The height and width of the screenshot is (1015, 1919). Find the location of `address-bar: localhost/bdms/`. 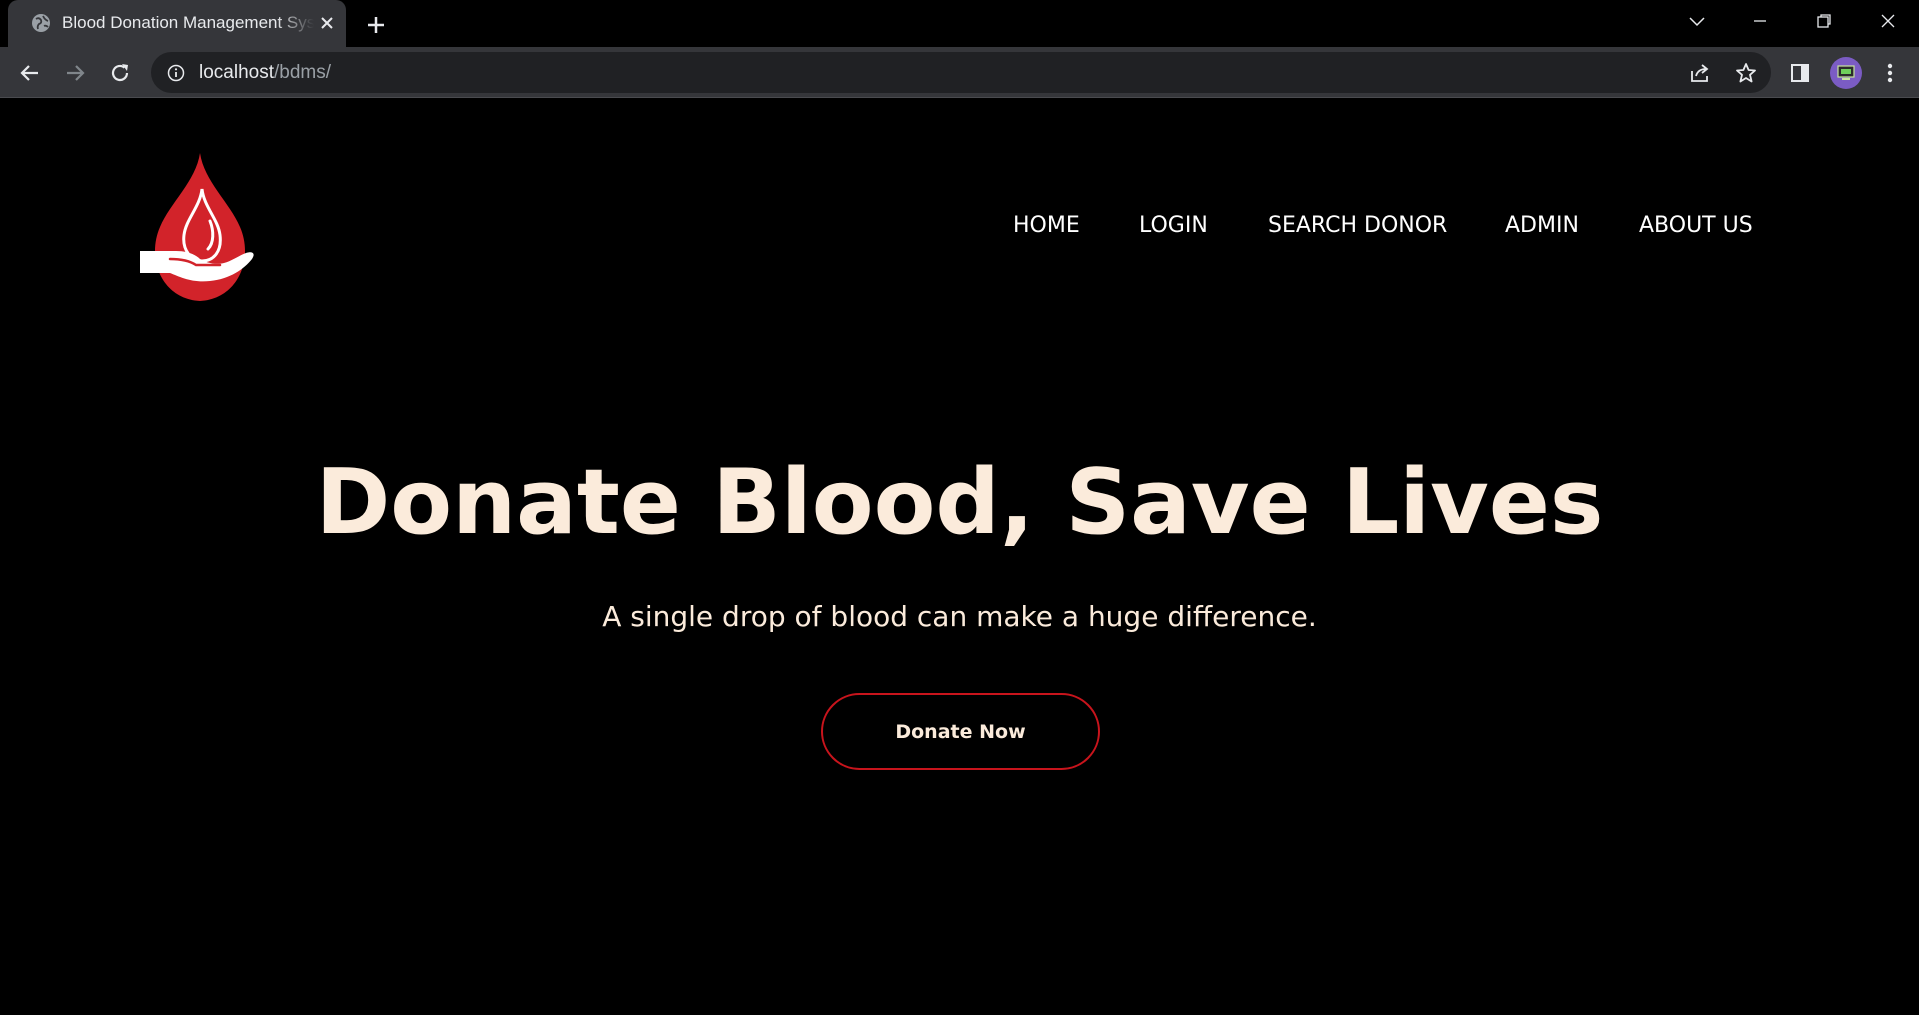

address-bar: localhost/bdms/ is located at coordinates (961, 72).